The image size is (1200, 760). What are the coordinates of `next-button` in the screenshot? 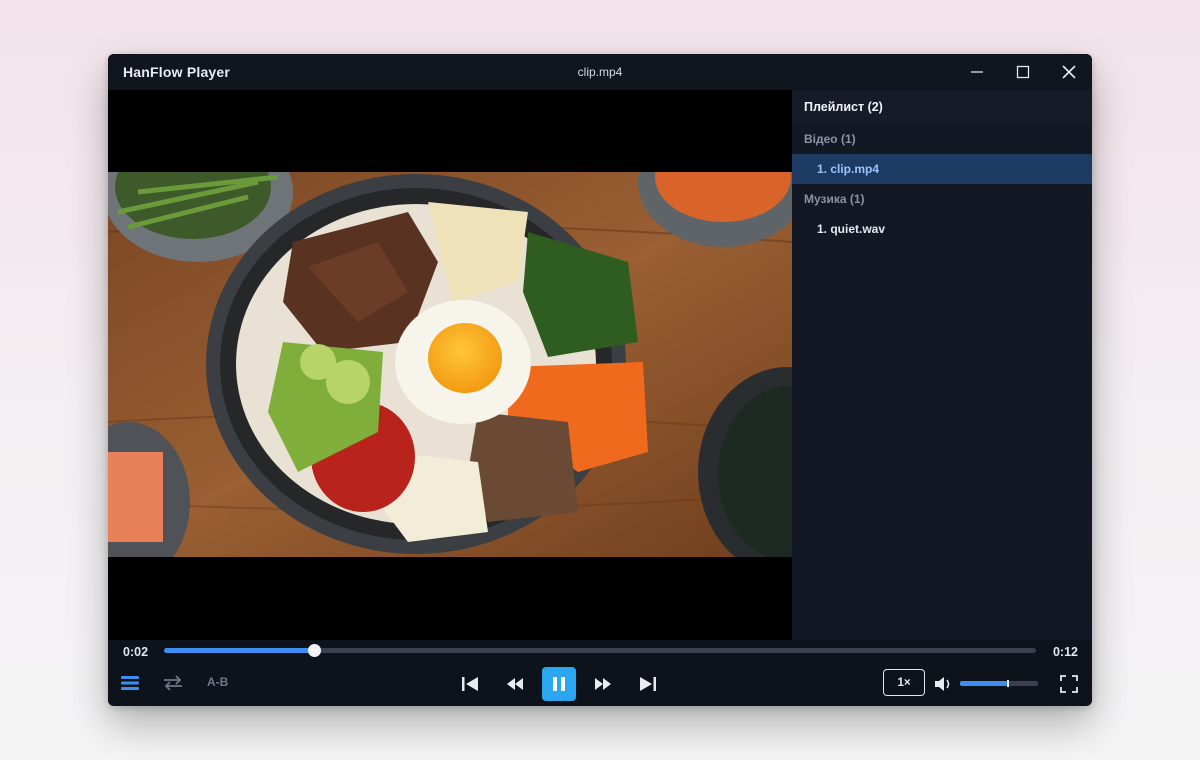 It's located at (648, 684).